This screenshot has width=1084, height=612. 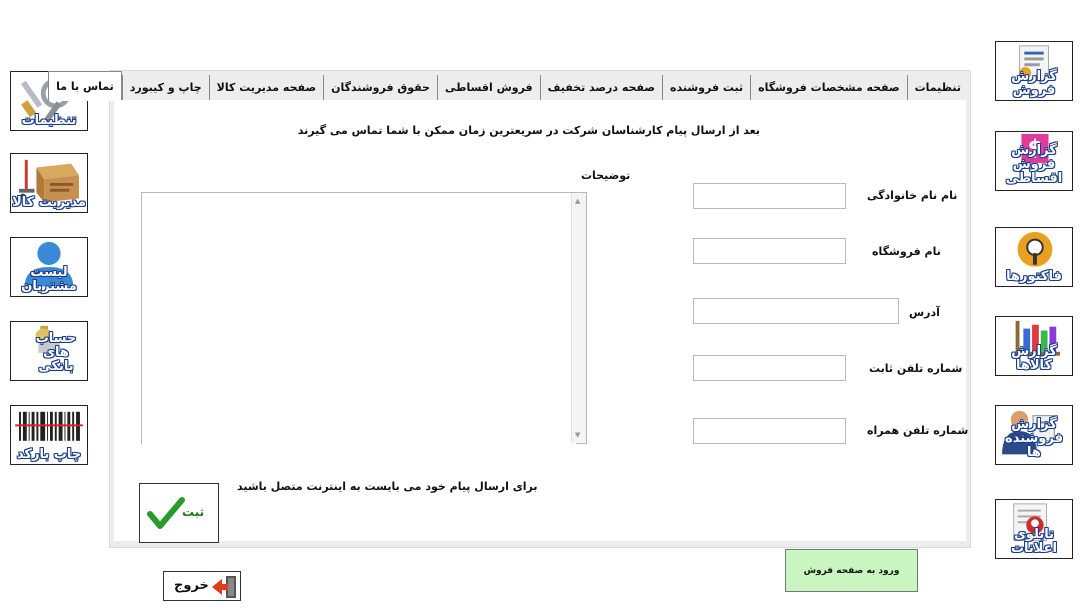 What do you see at coordinates (606, 175) in the screenshot?
I see `description-label: توضیحات` at bounding box center [606, 175].